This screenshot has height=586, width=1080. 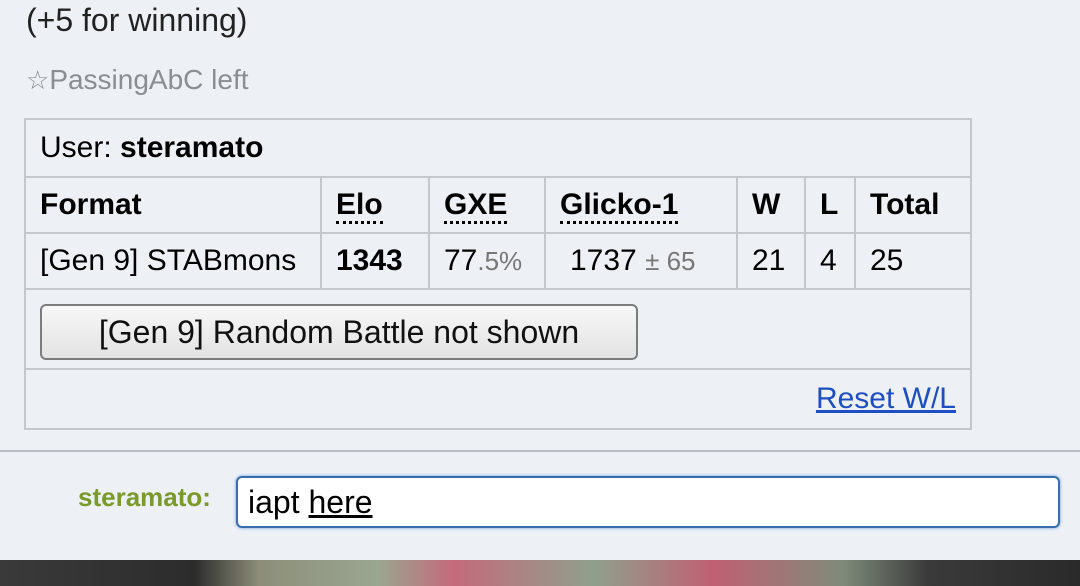 I want to click on leave-notice: ☆PassingAbC left, so click(x=137, y=80).